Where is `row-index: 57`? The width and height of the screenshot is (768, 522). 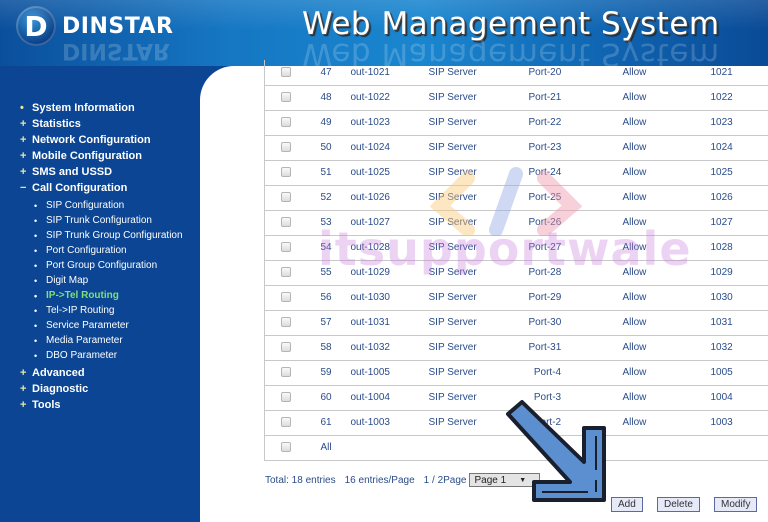 row-index: 57 is located at coordinates (325, 323).